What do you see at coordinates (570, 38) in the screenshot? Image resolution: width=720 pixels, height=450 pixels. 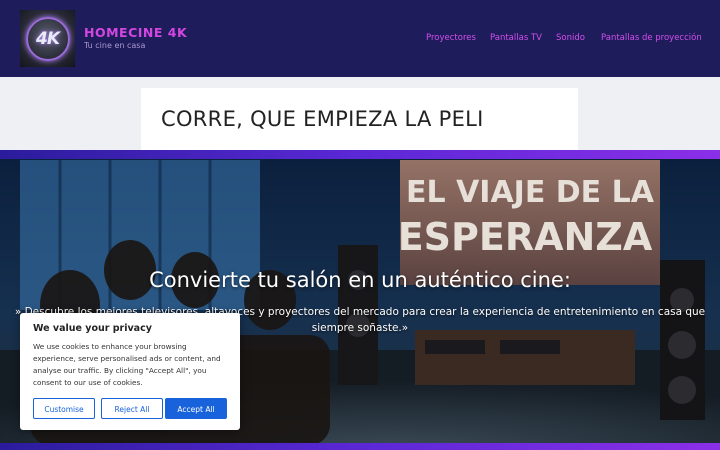 I see `nav-item-sonido: Sonido` at bounding box center [570, 38].